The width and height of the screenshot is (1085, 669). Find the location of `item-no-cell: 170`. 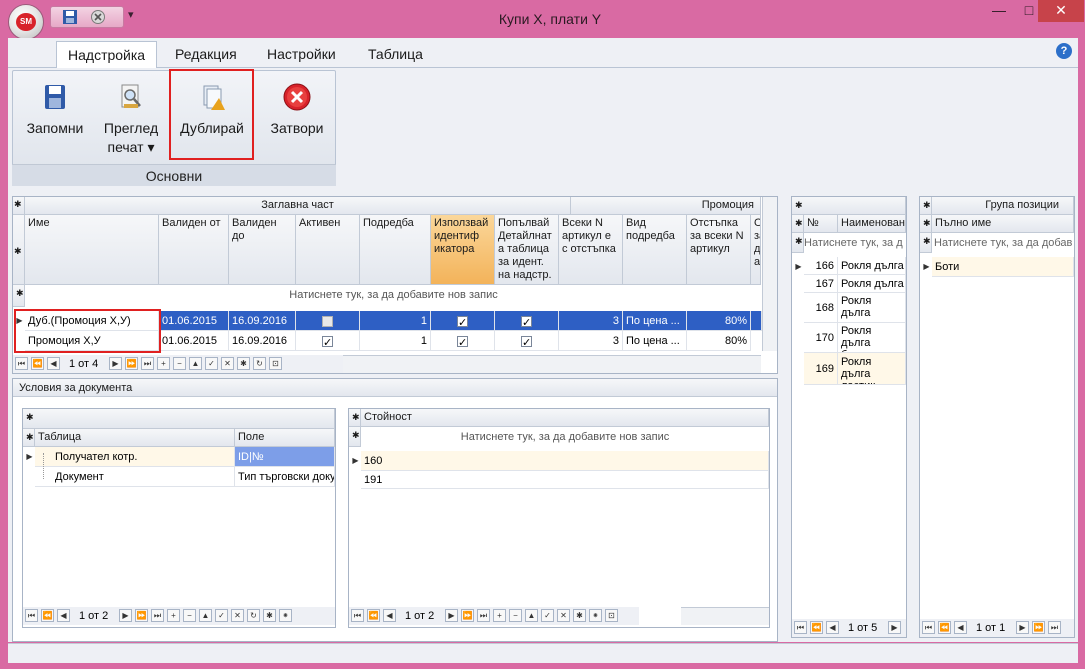

item-no-cell: 170 is located at coordinates (821, 338).